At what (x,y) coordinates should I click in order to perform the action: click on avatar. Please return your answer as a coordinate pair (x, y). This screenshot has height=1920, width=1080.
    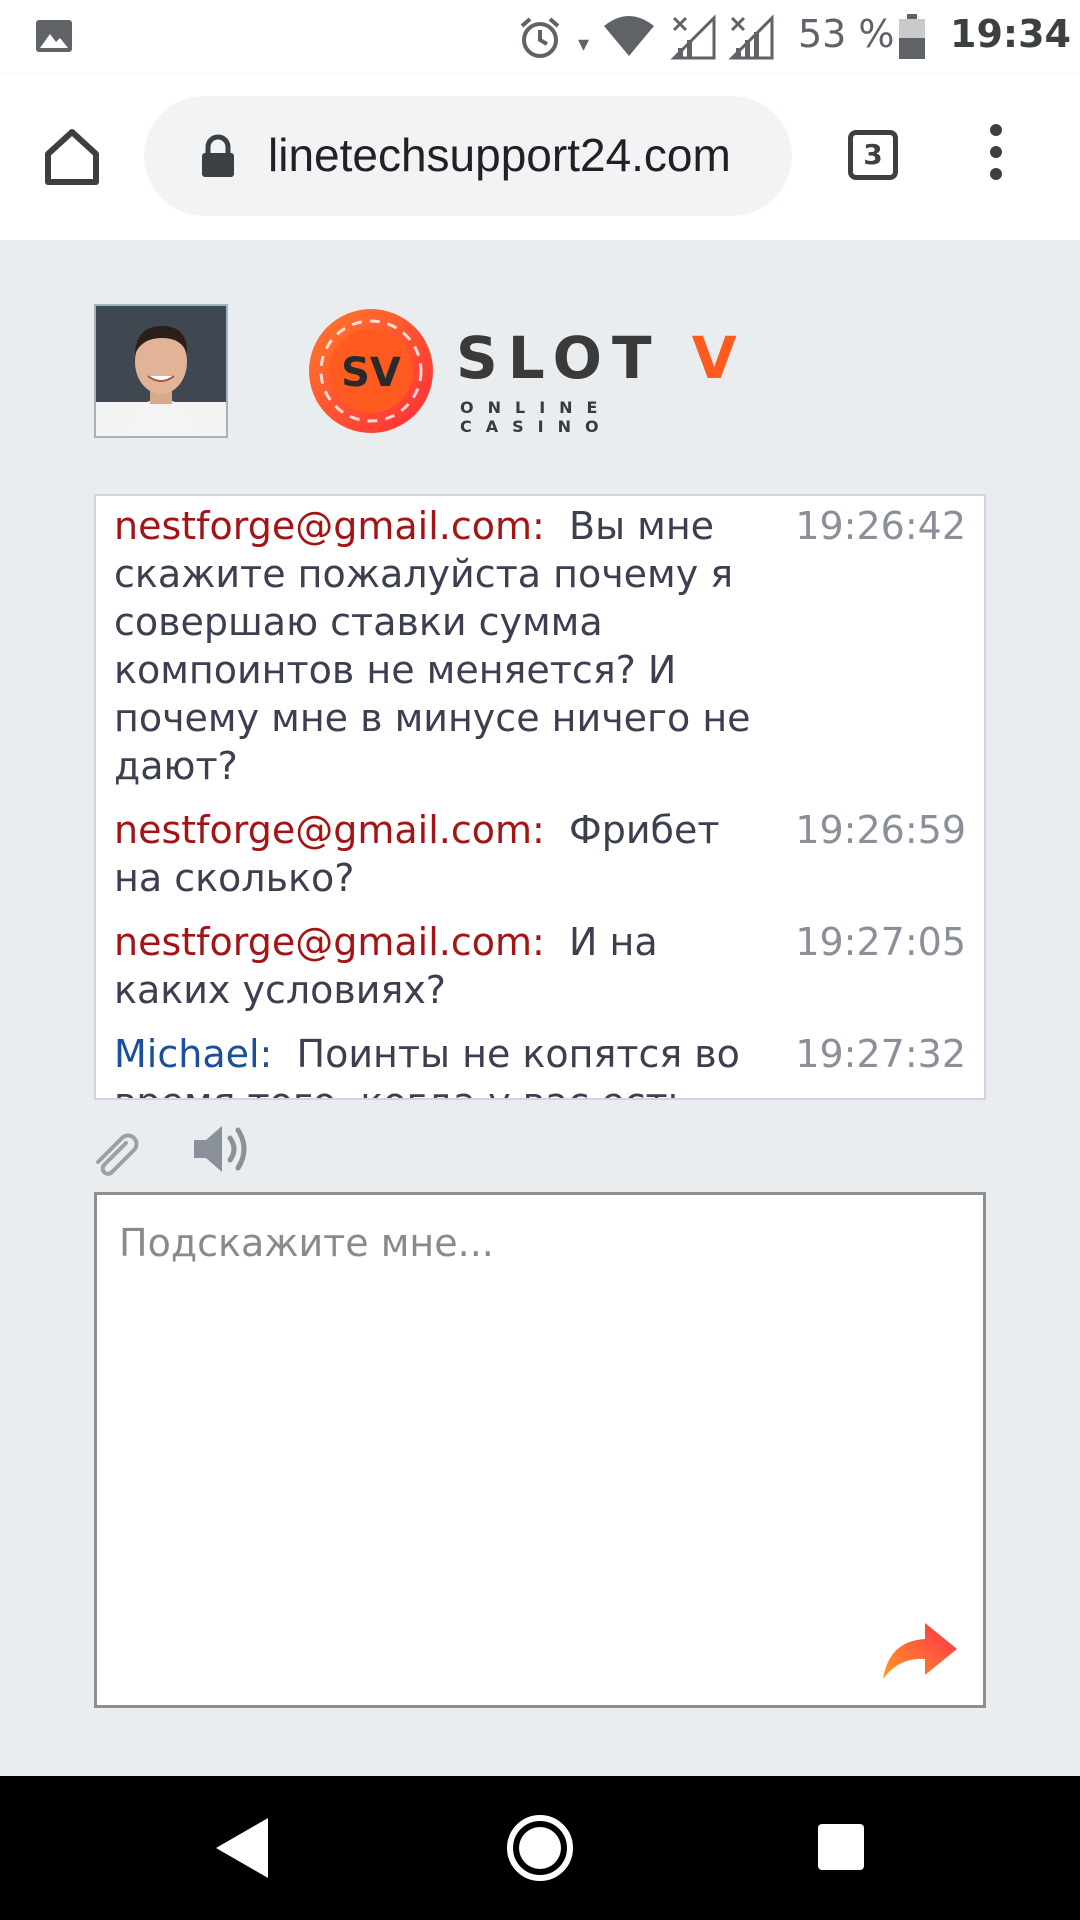
    Looking at the image, I should click on (161, 371).